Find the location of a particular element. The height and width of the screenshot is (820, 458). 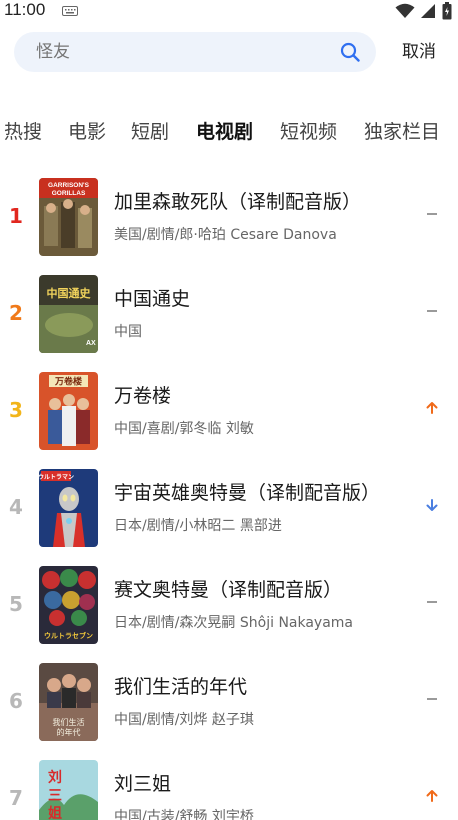

svg-text: 的年代 is located at coordinates (69, 732).